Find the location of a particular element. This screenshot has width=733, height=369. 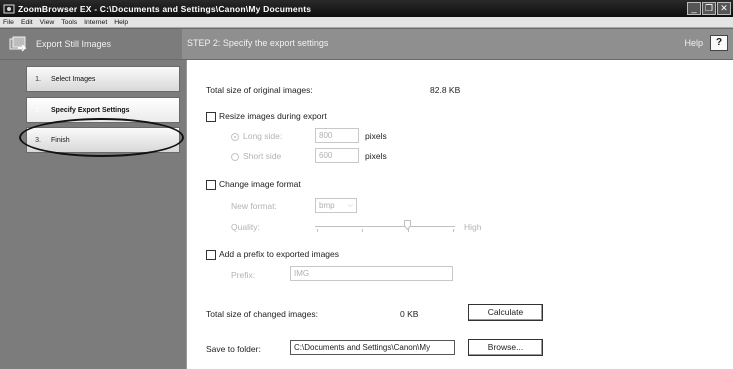

prefix-label: Prefix: is located at coordinates (243, 275).